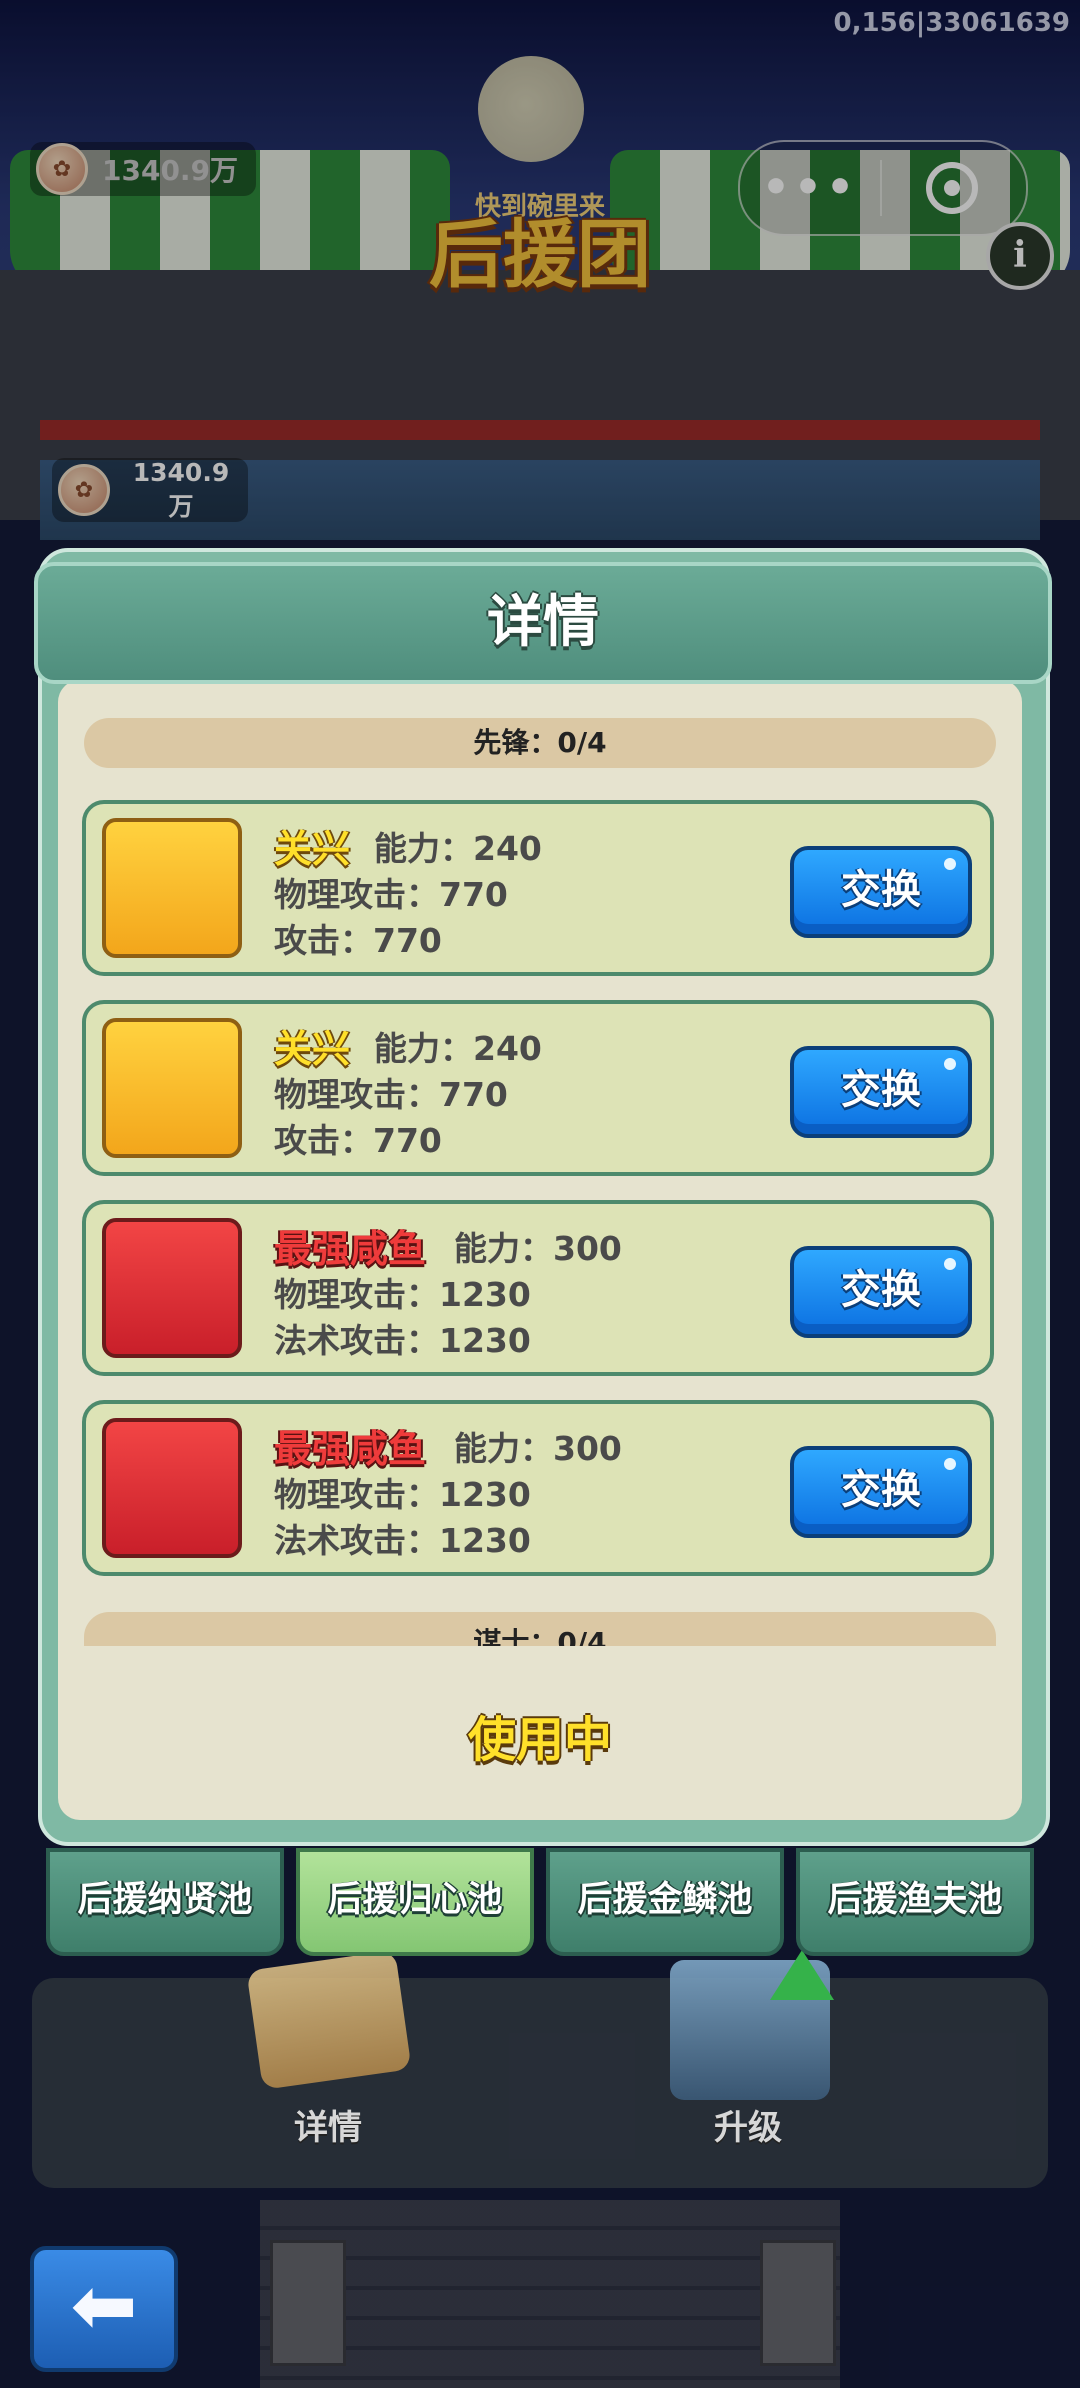  I want to click on back-arrow-icon: ⬅, so click(104, 2309).